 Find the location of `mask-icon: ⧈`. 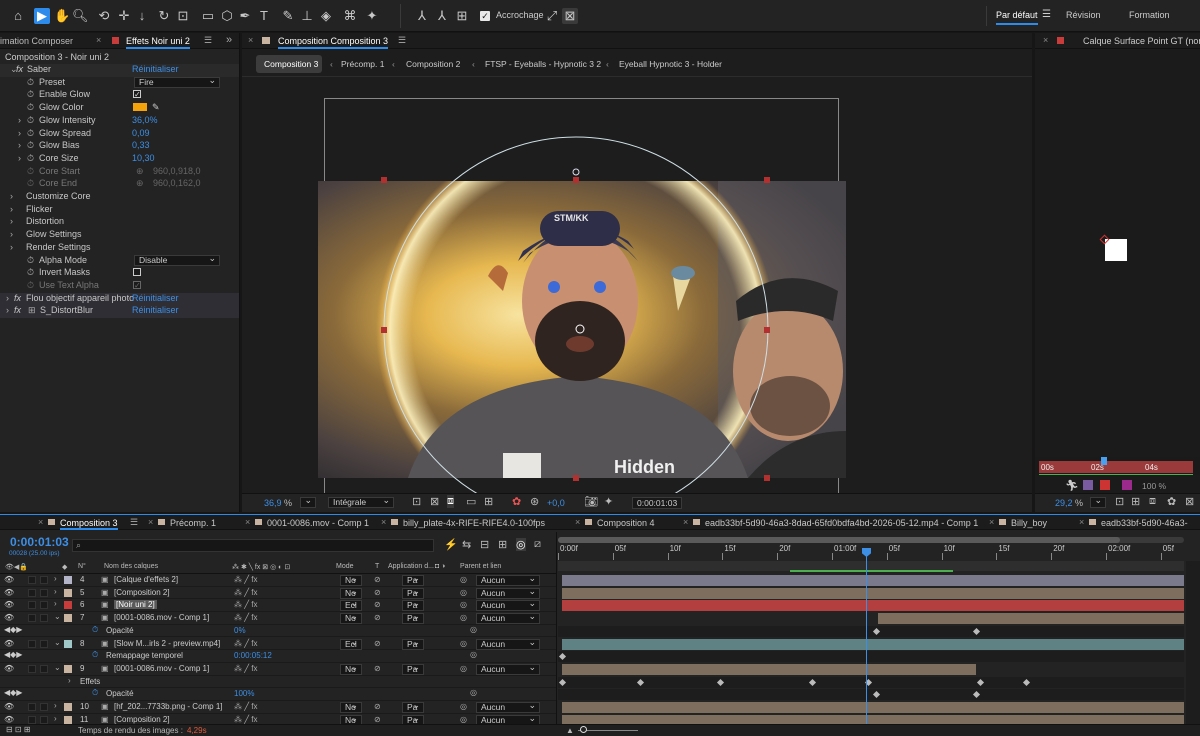

mask-icon: ⧈ is located at coordinates (1152, 501).